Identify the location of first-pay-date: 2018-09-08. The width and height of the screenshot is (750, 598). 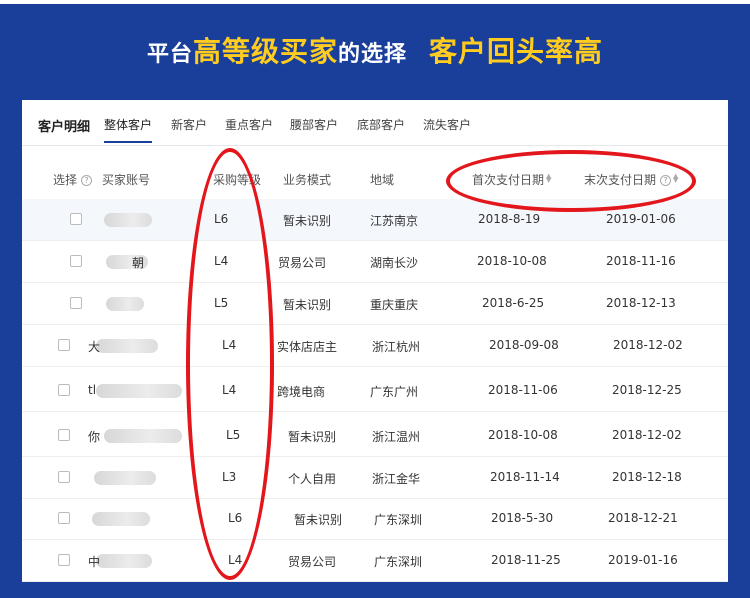
(524, 345).